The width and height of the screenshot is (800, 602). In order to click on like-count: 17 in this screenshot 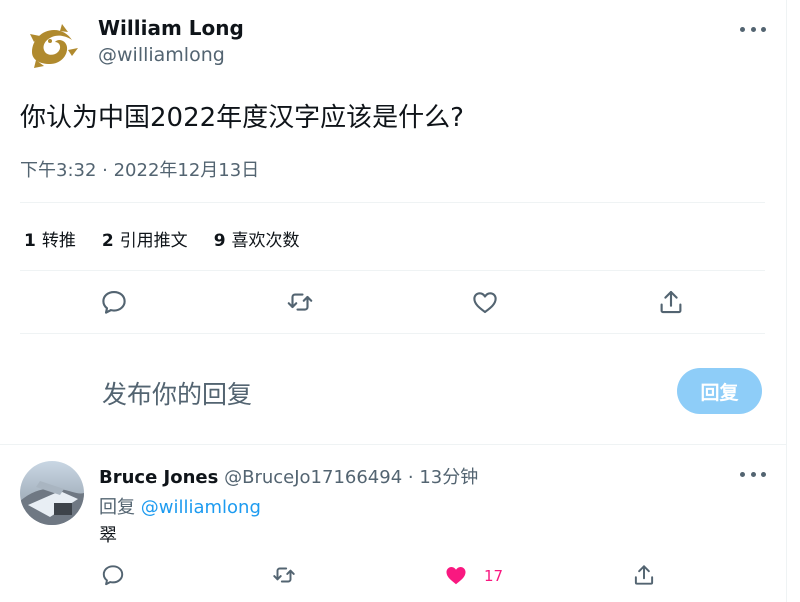, I will do `click(494, 576)`.